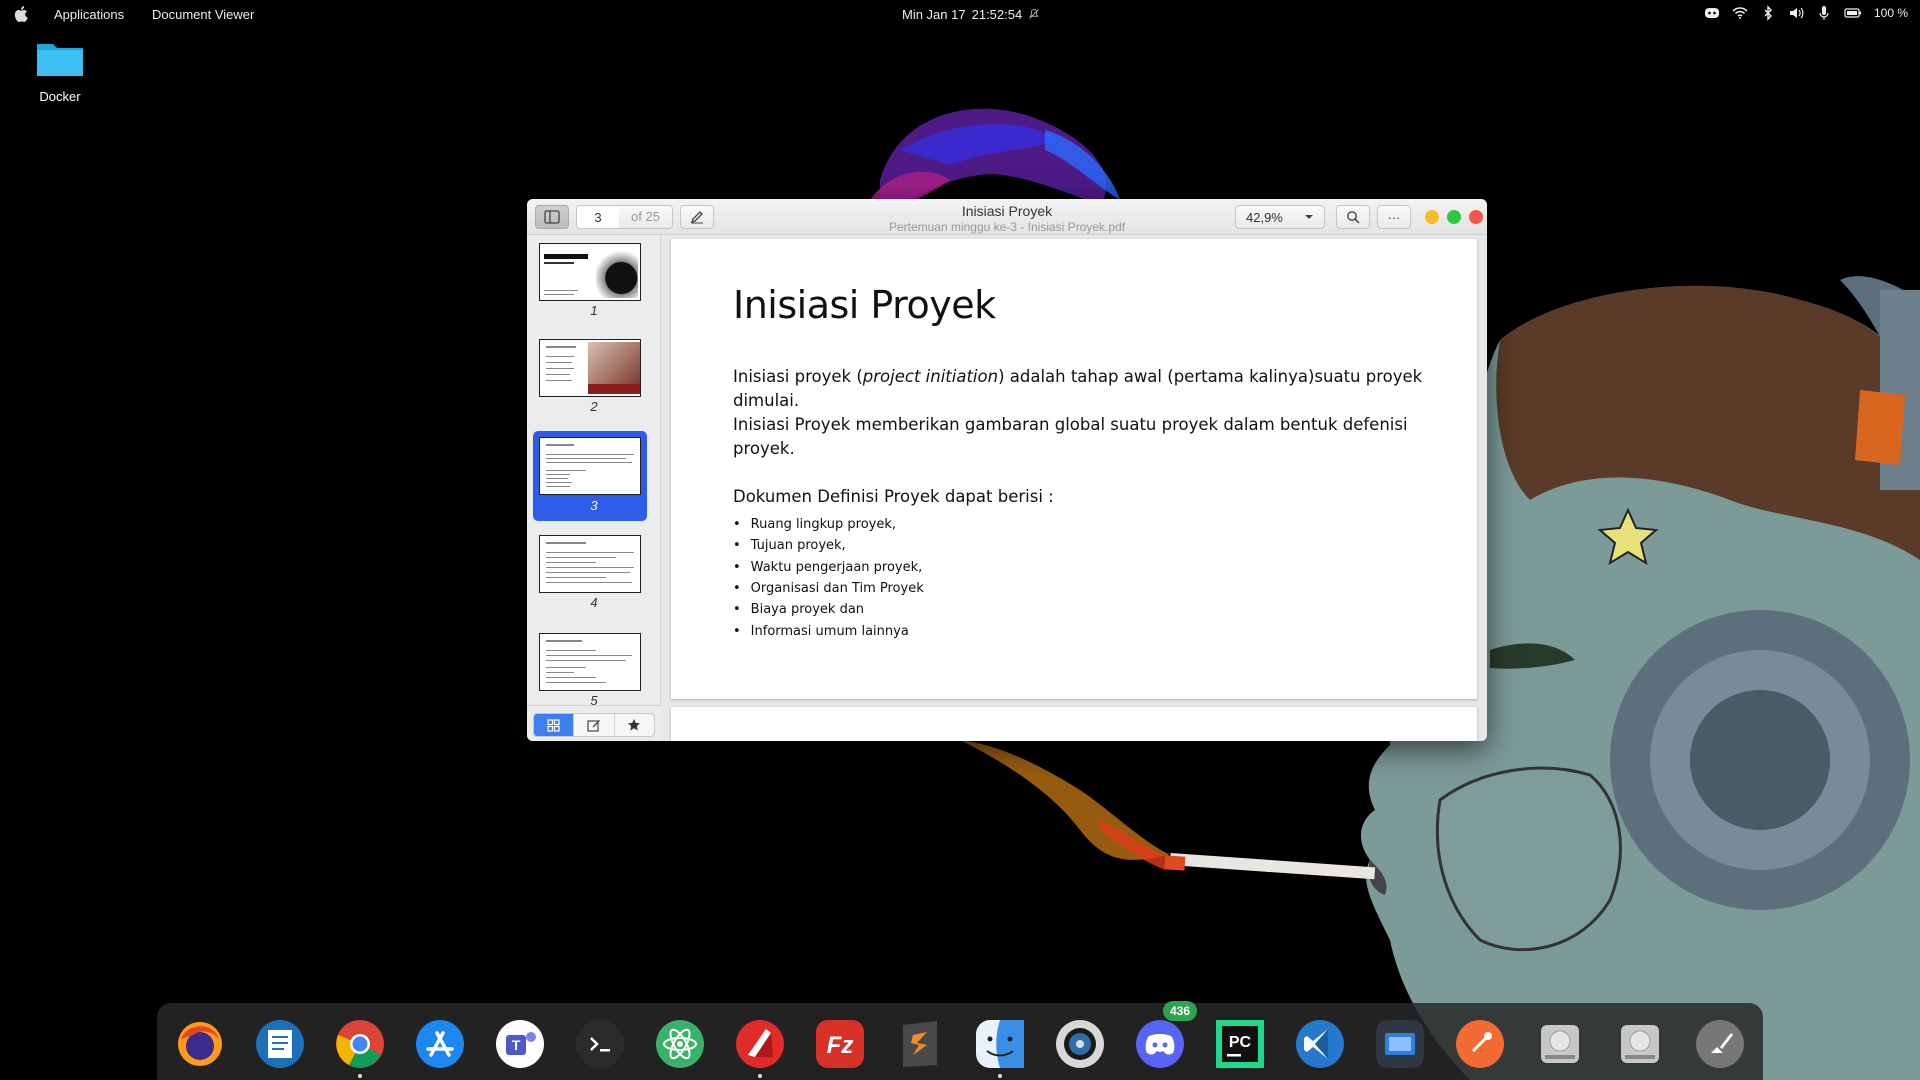  Describe the element at coordinates (960, 1040) in the screenshot. I see `dock: T Fz 436 PC` at that location.